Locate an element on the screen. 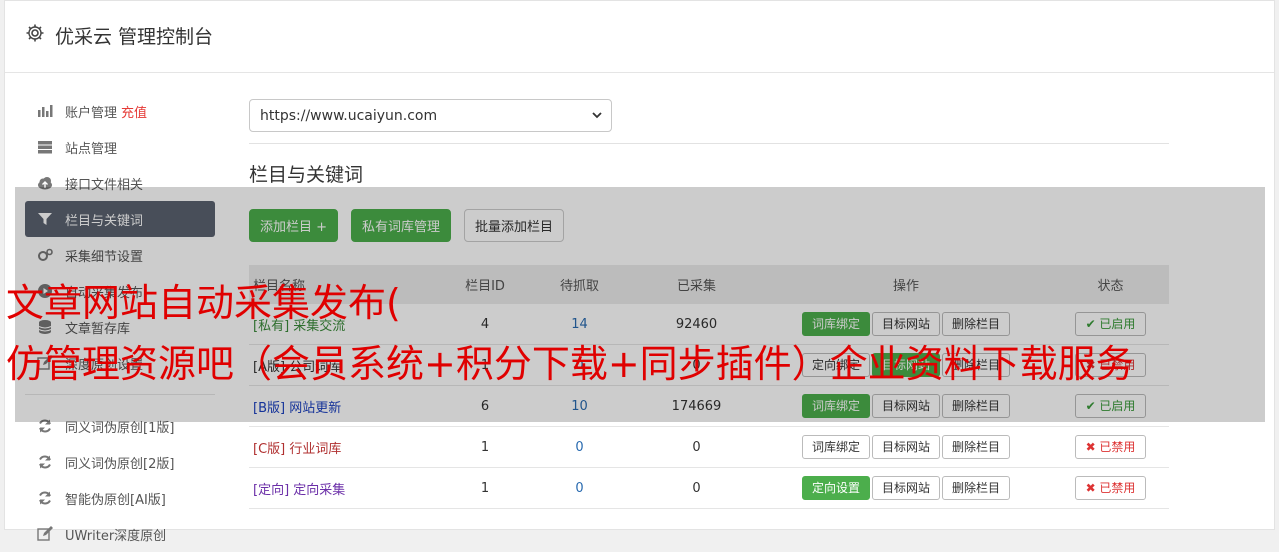  column-tag: [定向] is located at coordinates (271, 490).